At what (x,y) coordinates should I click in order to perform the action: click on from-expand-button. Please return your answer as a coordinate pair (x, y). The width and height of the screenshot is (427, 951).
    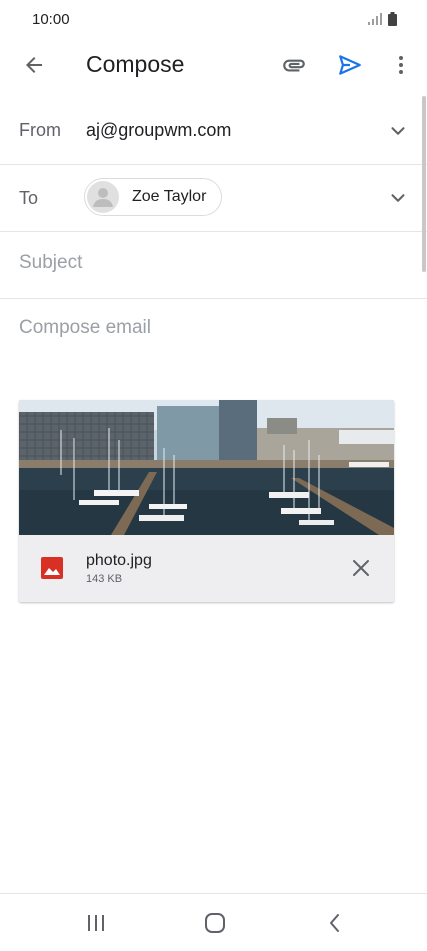
    Looking at the image, I should click on (398, 131).